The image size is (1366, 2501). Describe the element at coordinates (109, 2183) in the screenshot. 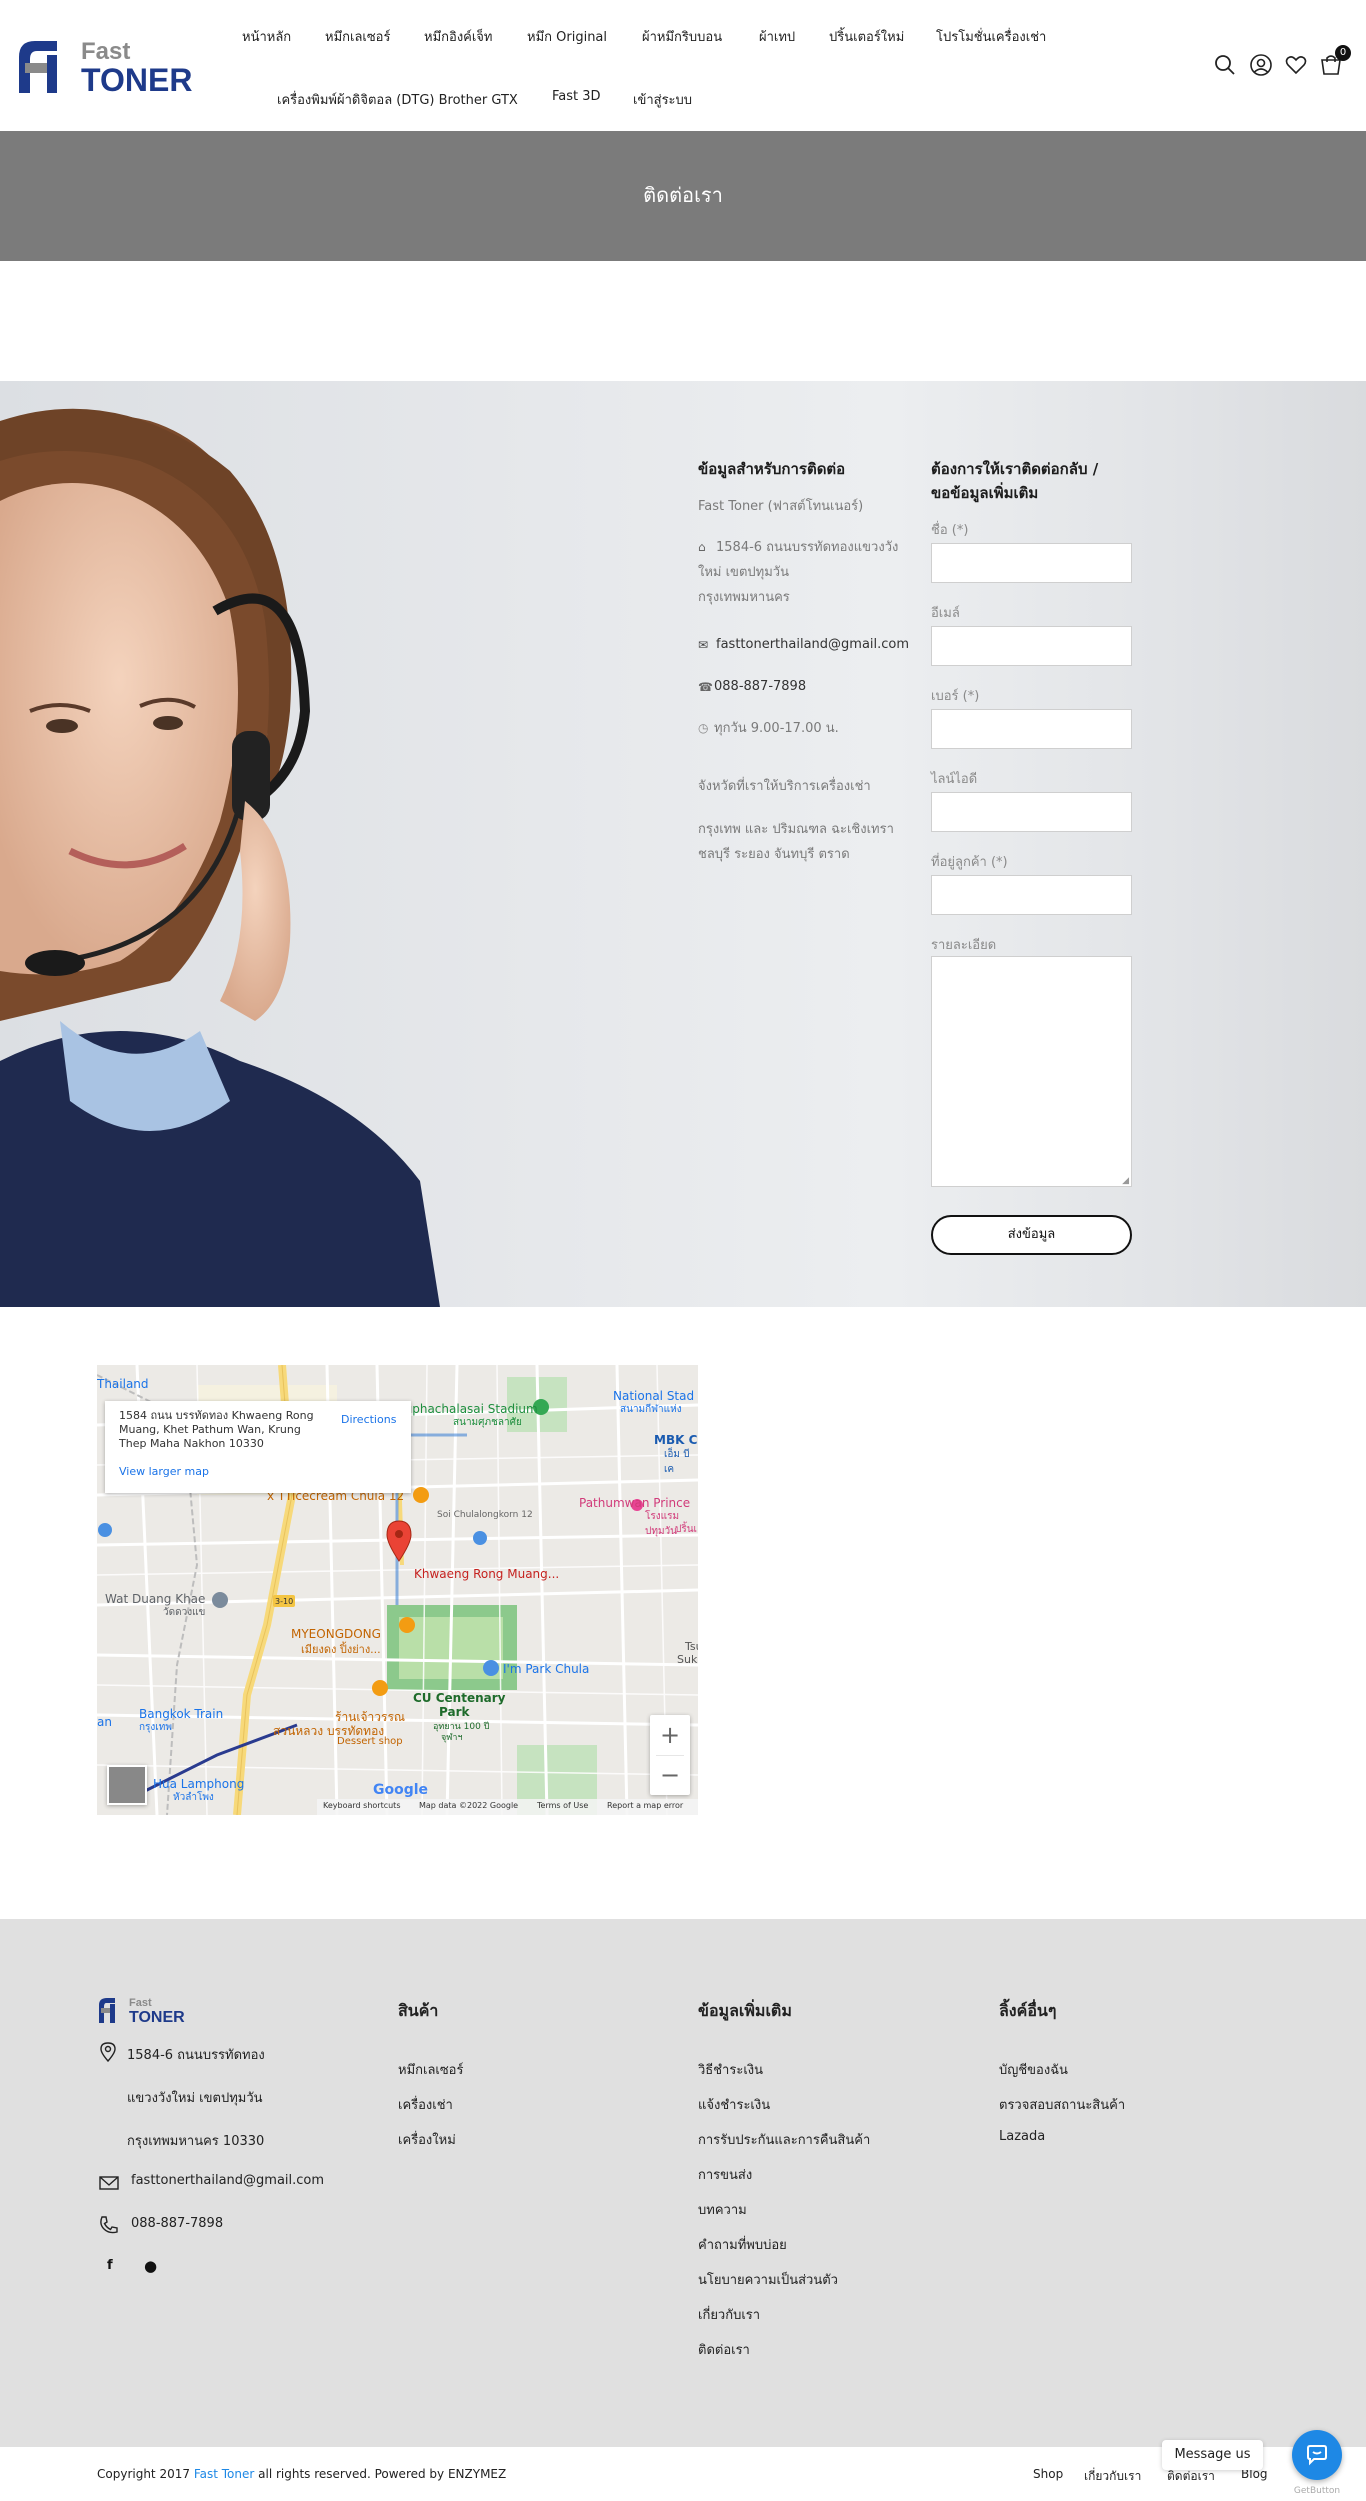

I see `mail-icon` at that location.